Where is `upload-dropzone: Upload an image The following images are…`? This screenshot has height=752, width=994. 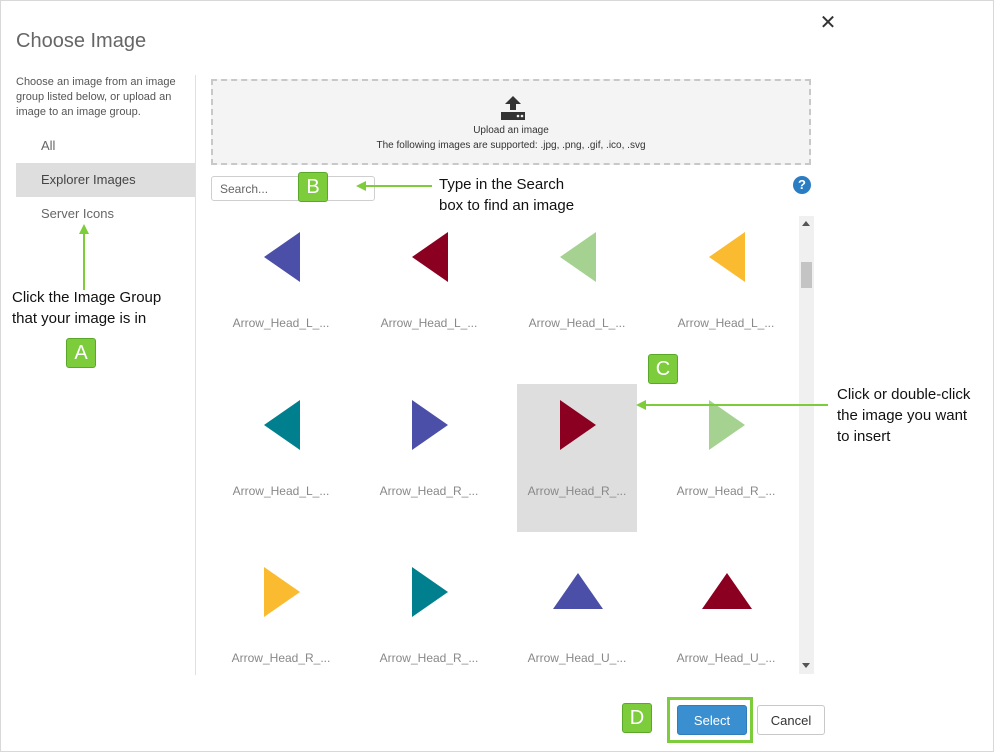
upload-dropzone: Upload an image The following images are… is located at coordinates (511, 122).